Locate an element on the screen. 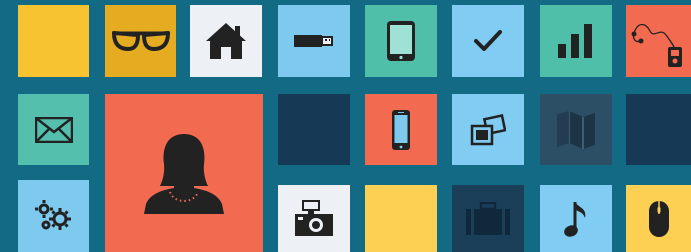  signal-bars-icon is located at coordinates (576, 41).